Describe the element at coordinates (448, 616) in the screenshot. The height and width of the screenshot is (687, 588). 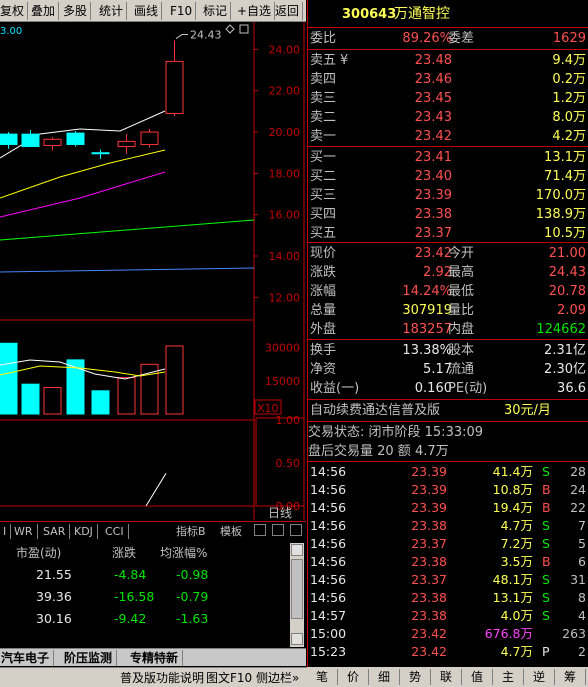
I see `tick-row: 14:57 23.38 4.0万 S 4` at that location.